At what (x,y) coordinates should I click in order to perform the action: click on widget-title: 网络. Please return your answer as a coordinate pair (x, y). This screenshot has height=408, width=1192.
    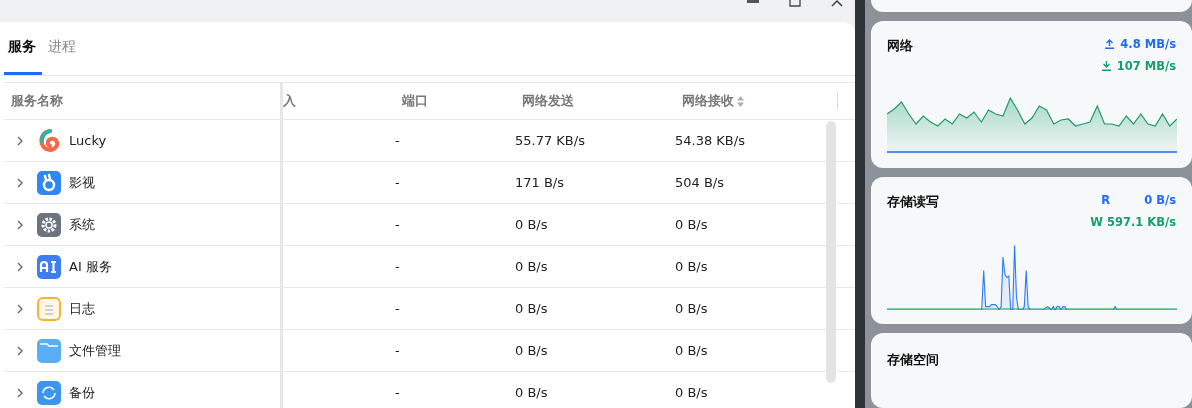
    Looking at the image, I should click on (900, 45).